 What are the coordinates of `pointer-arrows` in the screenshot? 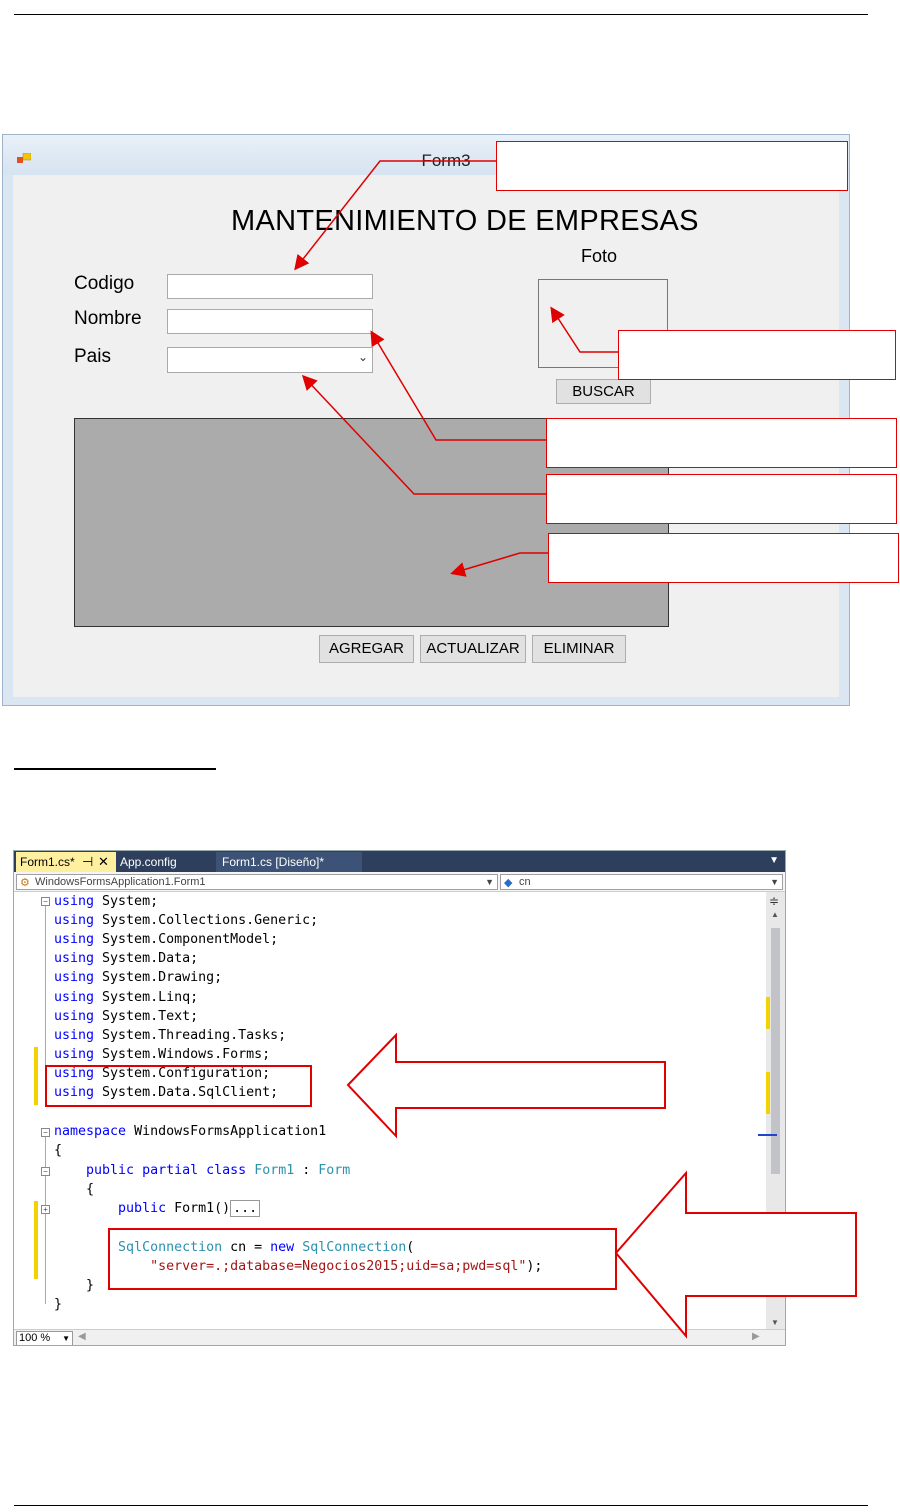 It's located at (601, 1185).